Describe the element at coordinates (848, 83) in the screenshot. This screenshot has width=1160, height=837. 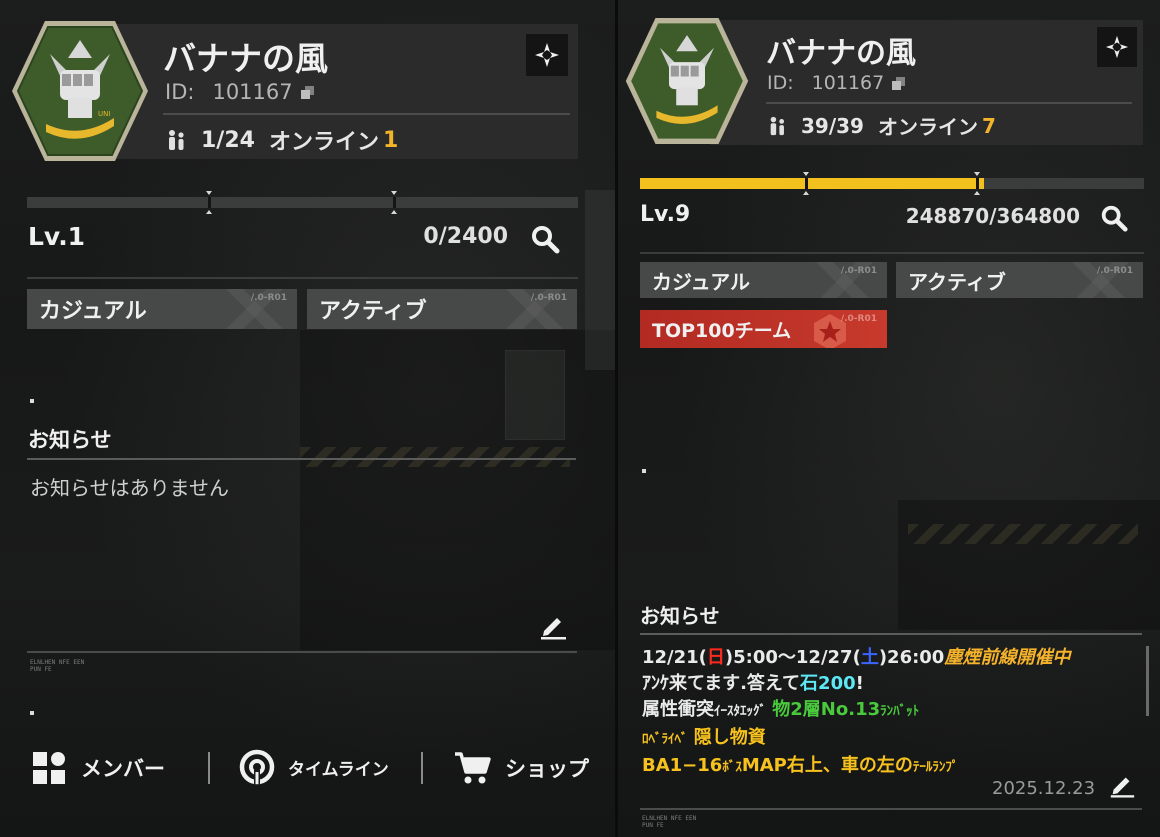
I see `team-id-value: 101167` at that location.